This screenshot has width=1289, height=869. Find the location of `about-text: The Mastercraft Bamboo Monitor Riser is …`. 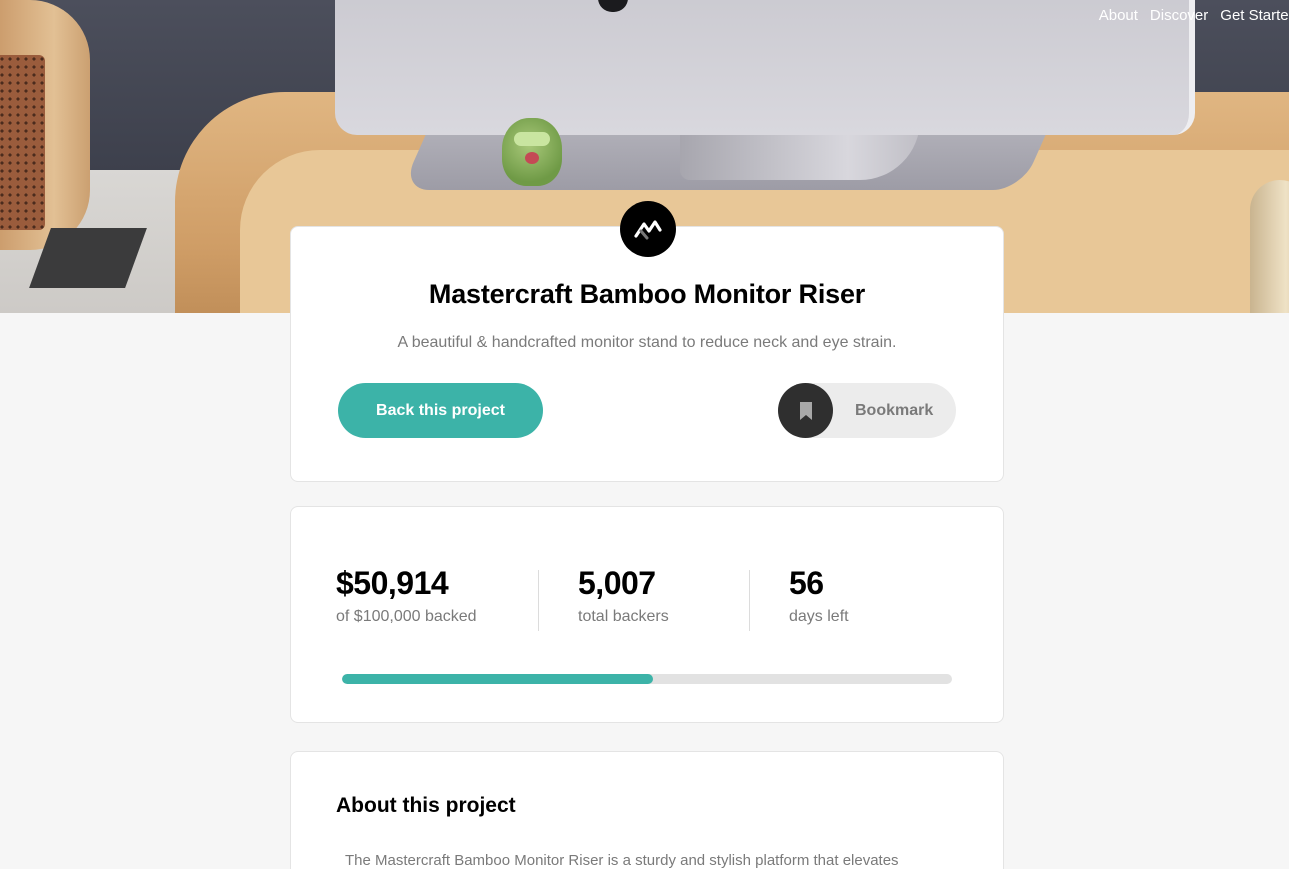

about-text: The Mastercraft Bamboo Monitor Riser is … is located at coordinates (622, 860).